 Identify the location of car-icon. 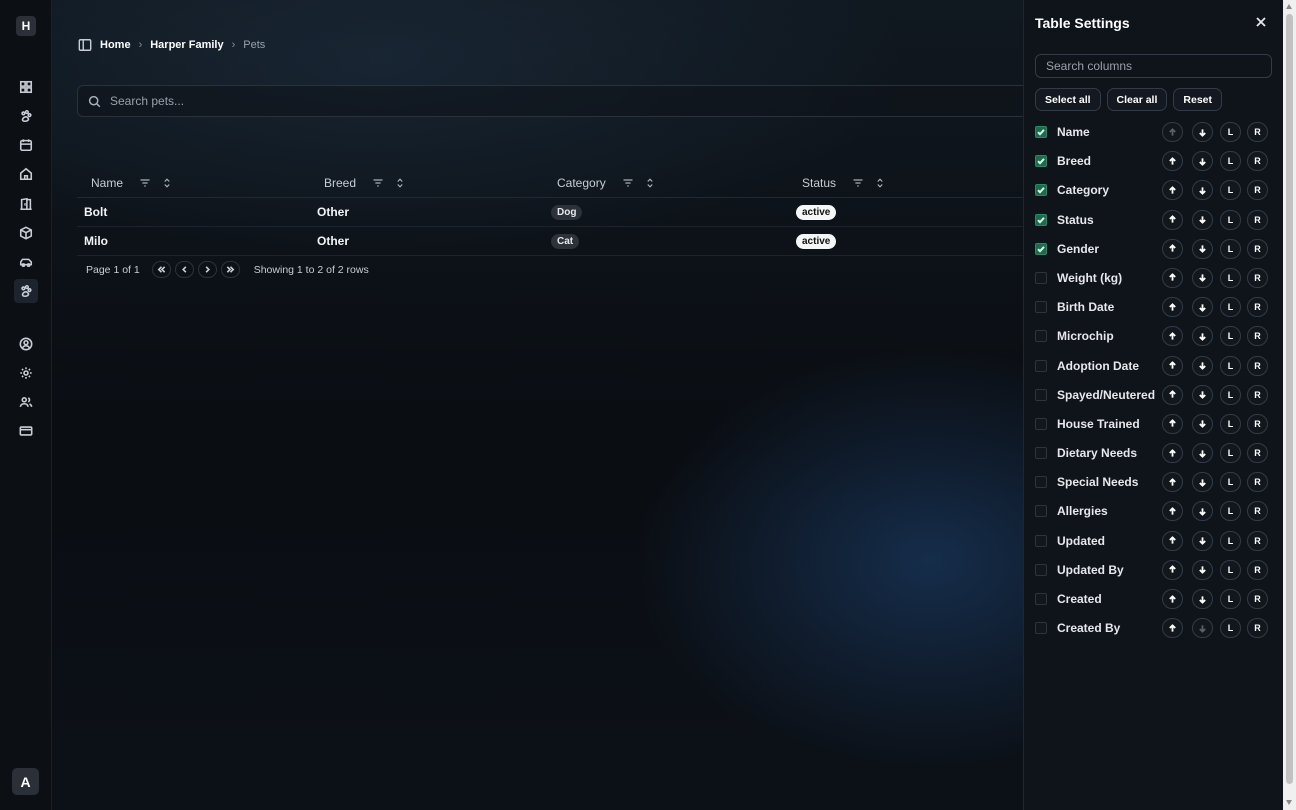
(26, 262).